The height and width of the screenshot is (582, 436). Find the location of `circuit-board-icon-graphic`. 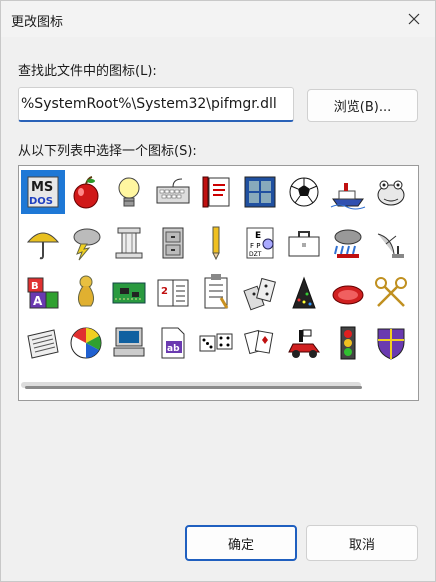

circuit-board-icon-graphic is located at coordinates (129, 293).